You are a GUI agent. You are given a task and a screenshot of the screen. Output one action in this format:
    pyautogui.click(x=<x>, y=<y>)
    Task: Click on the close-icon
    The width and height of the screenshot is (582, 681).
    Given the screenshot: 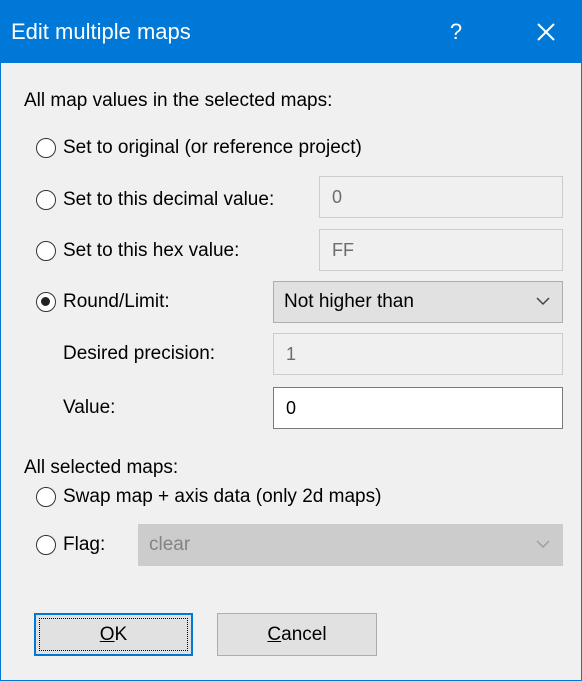 What is the action you would take?
    pyautogui.click(x=546, y=32)
    